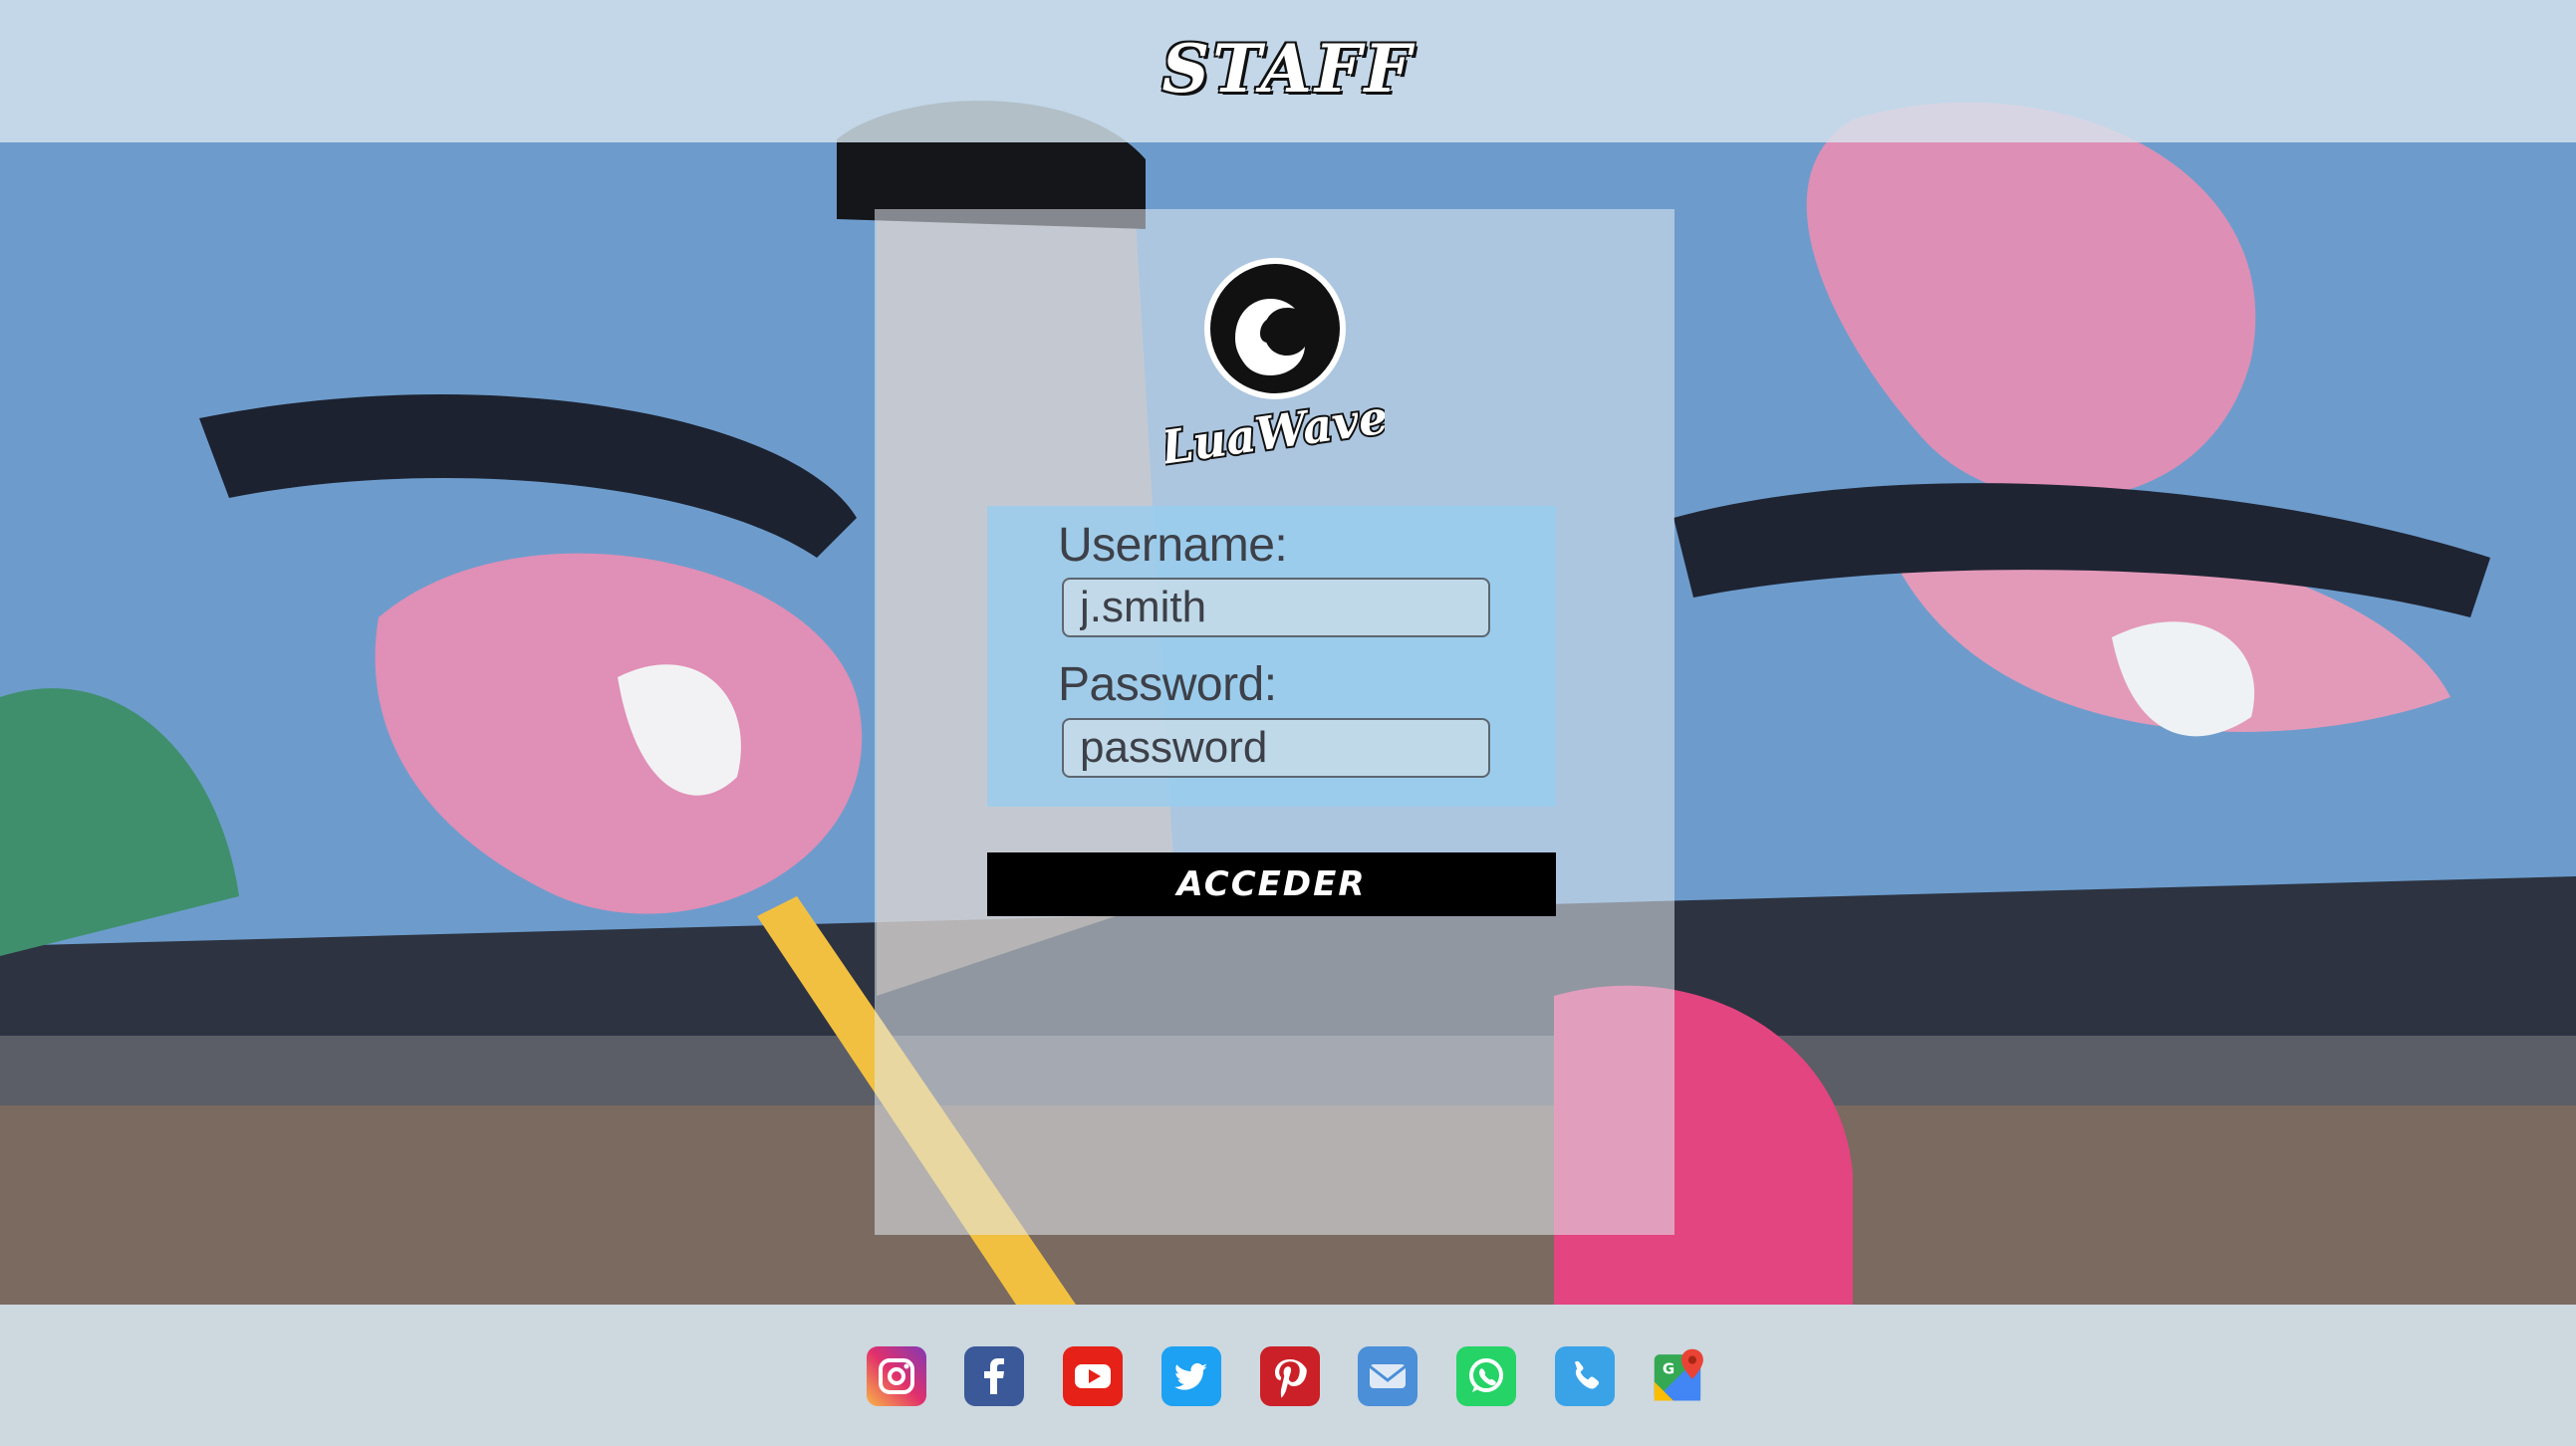  What do you see at coordinates (994, 1376) in the screenshot?
I see `facebook-icon` at bounding box center [994, 1376].